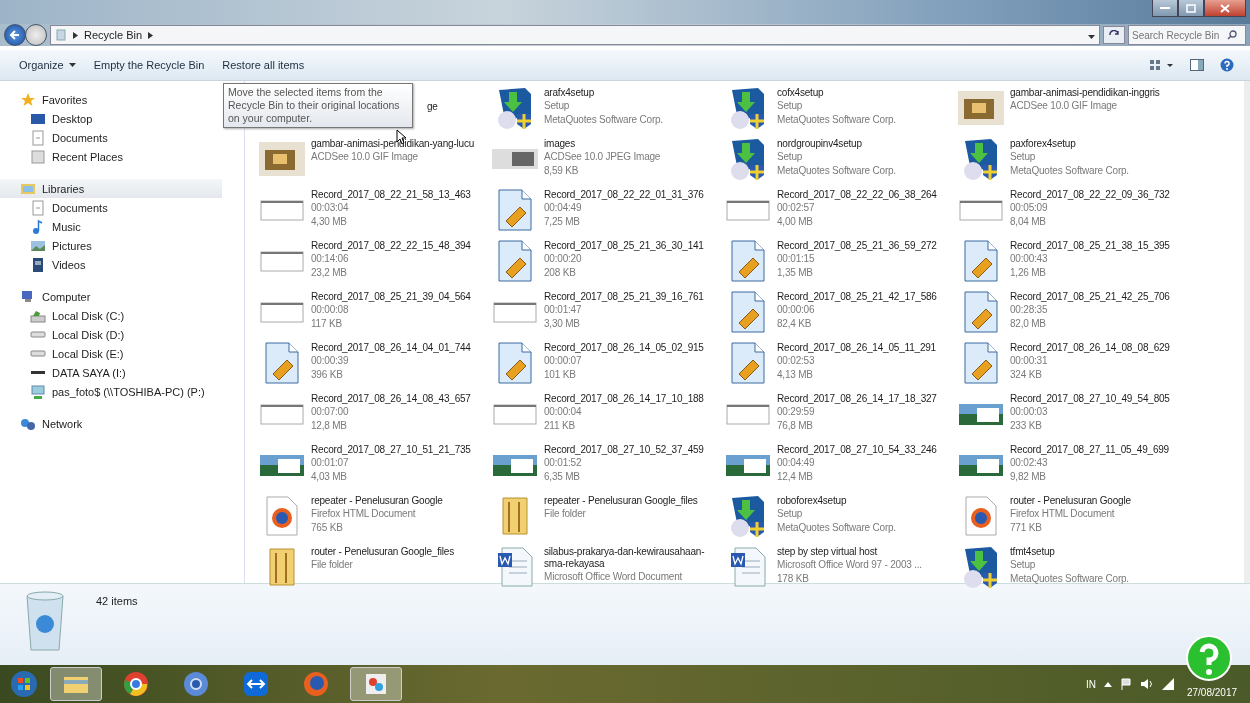 The image size is (1250, 703). I want to click on maximize-icon, so click(1191, 8).